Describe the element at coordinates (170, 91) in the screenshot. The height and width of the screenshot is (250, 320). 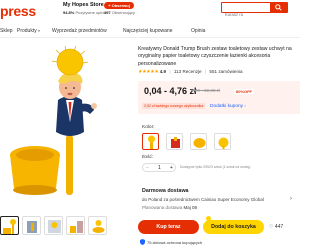
I see `price: 0,04 - 4,76 zł` at that location.